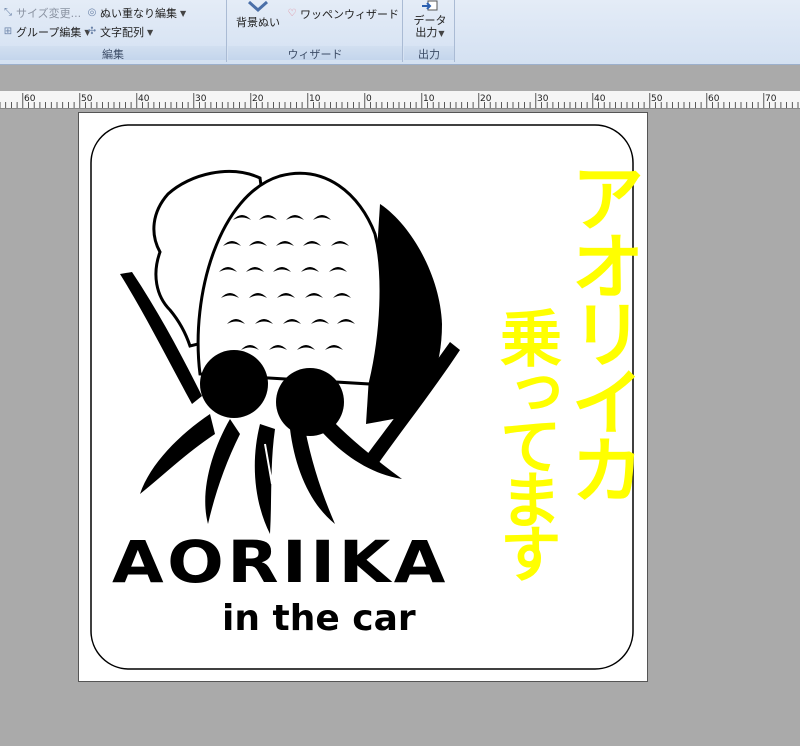 The width and height of the screenshot is (800, 746). I want to click on data-output-label-2: 出力, so click(426, 32).